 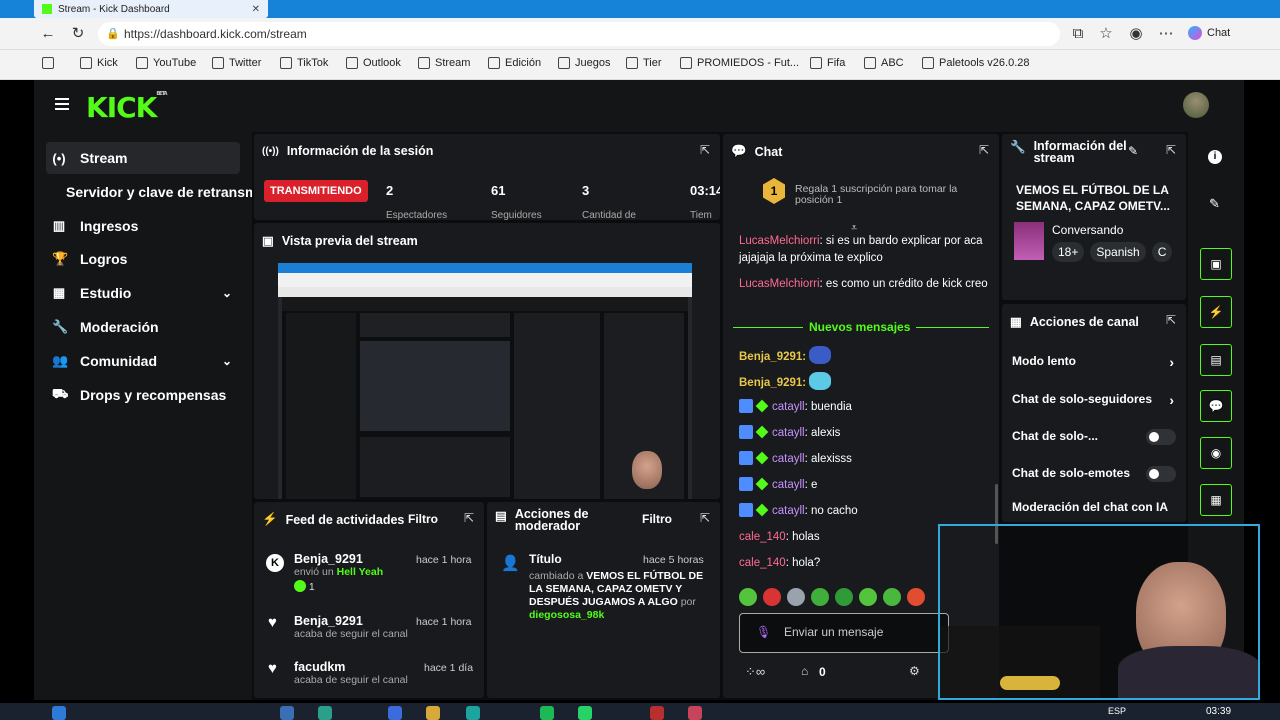 What do you see at coordinates (1161, 474) in the screenshot?
I see `emotes-only-toggle` at bounding box center [1161, 474].